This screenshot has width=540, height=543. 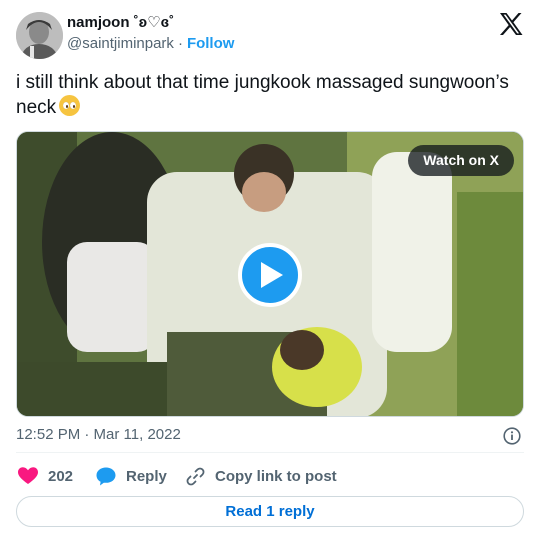 What do you see at coordinates (270, 511) in the screenshot?
I see `read-replies-button: Read 1 reply` at bounding box center [270, 511].